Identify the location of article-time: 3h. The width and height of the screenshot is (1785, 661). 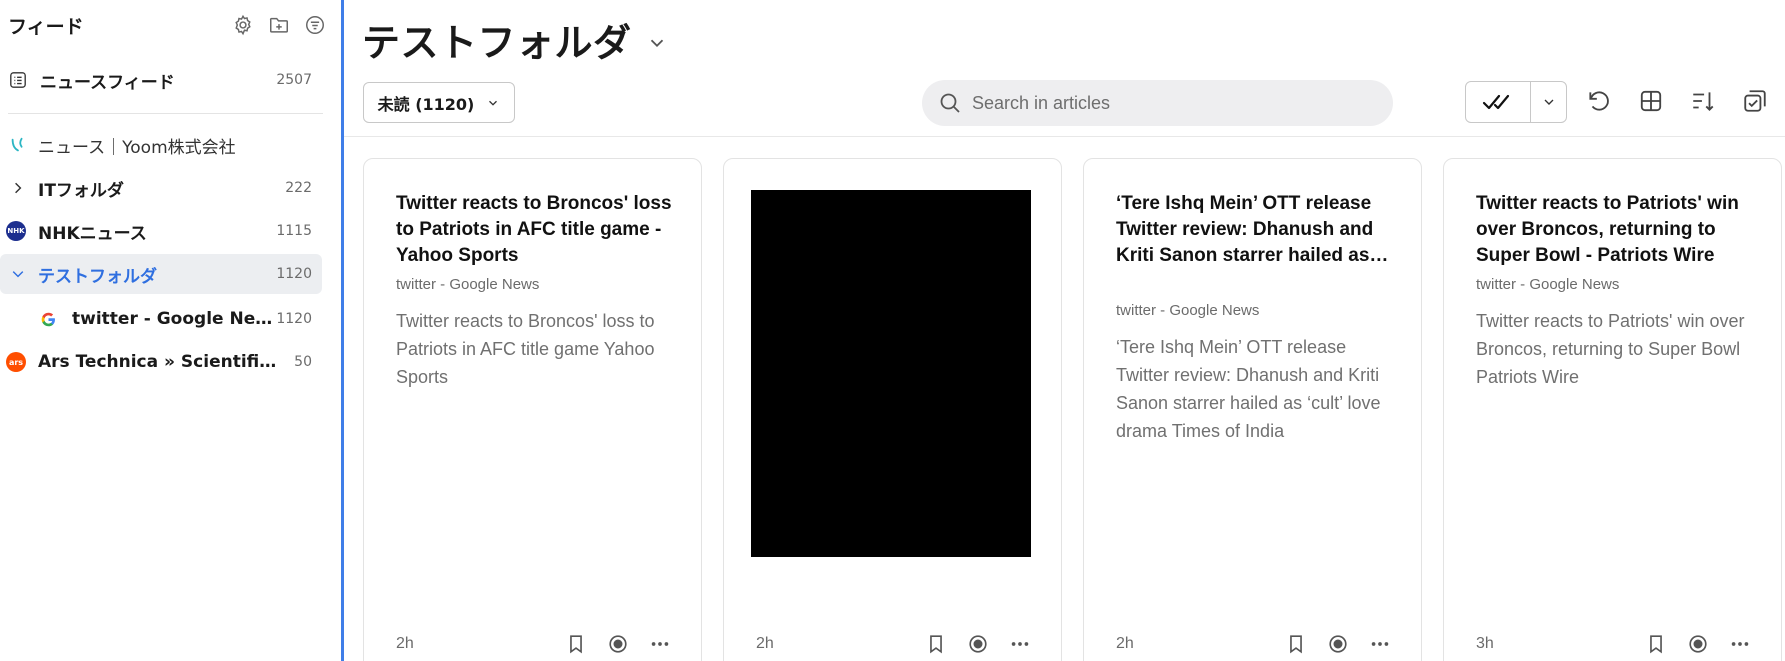
(1485, 643).